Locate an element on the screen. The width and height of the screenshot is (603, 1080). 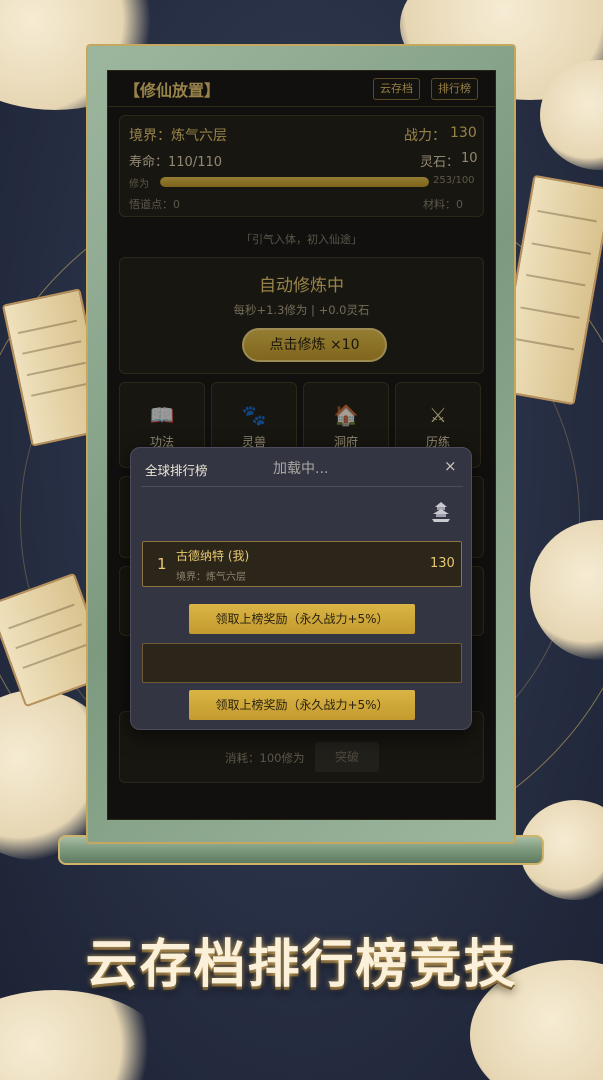
empty-leaderboard-row is located at coordinates (302, 663).